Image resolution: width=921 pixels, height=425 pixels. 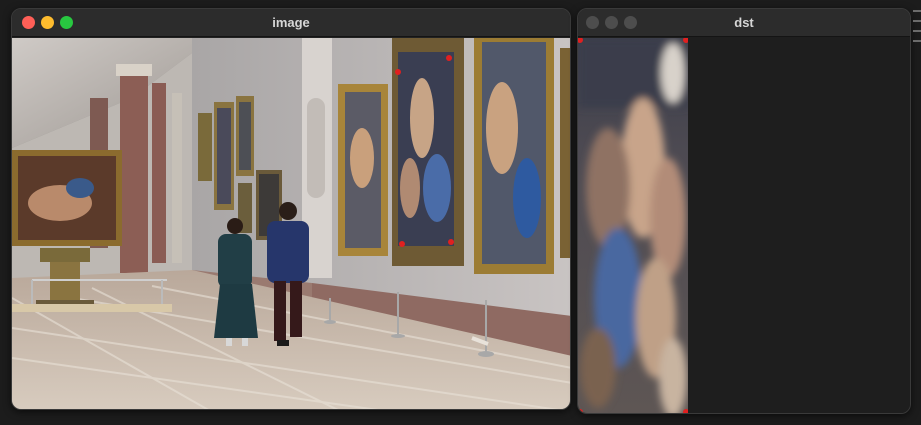 I want to click on dst-window-titlebar: dst, so click(x=744, y=23).